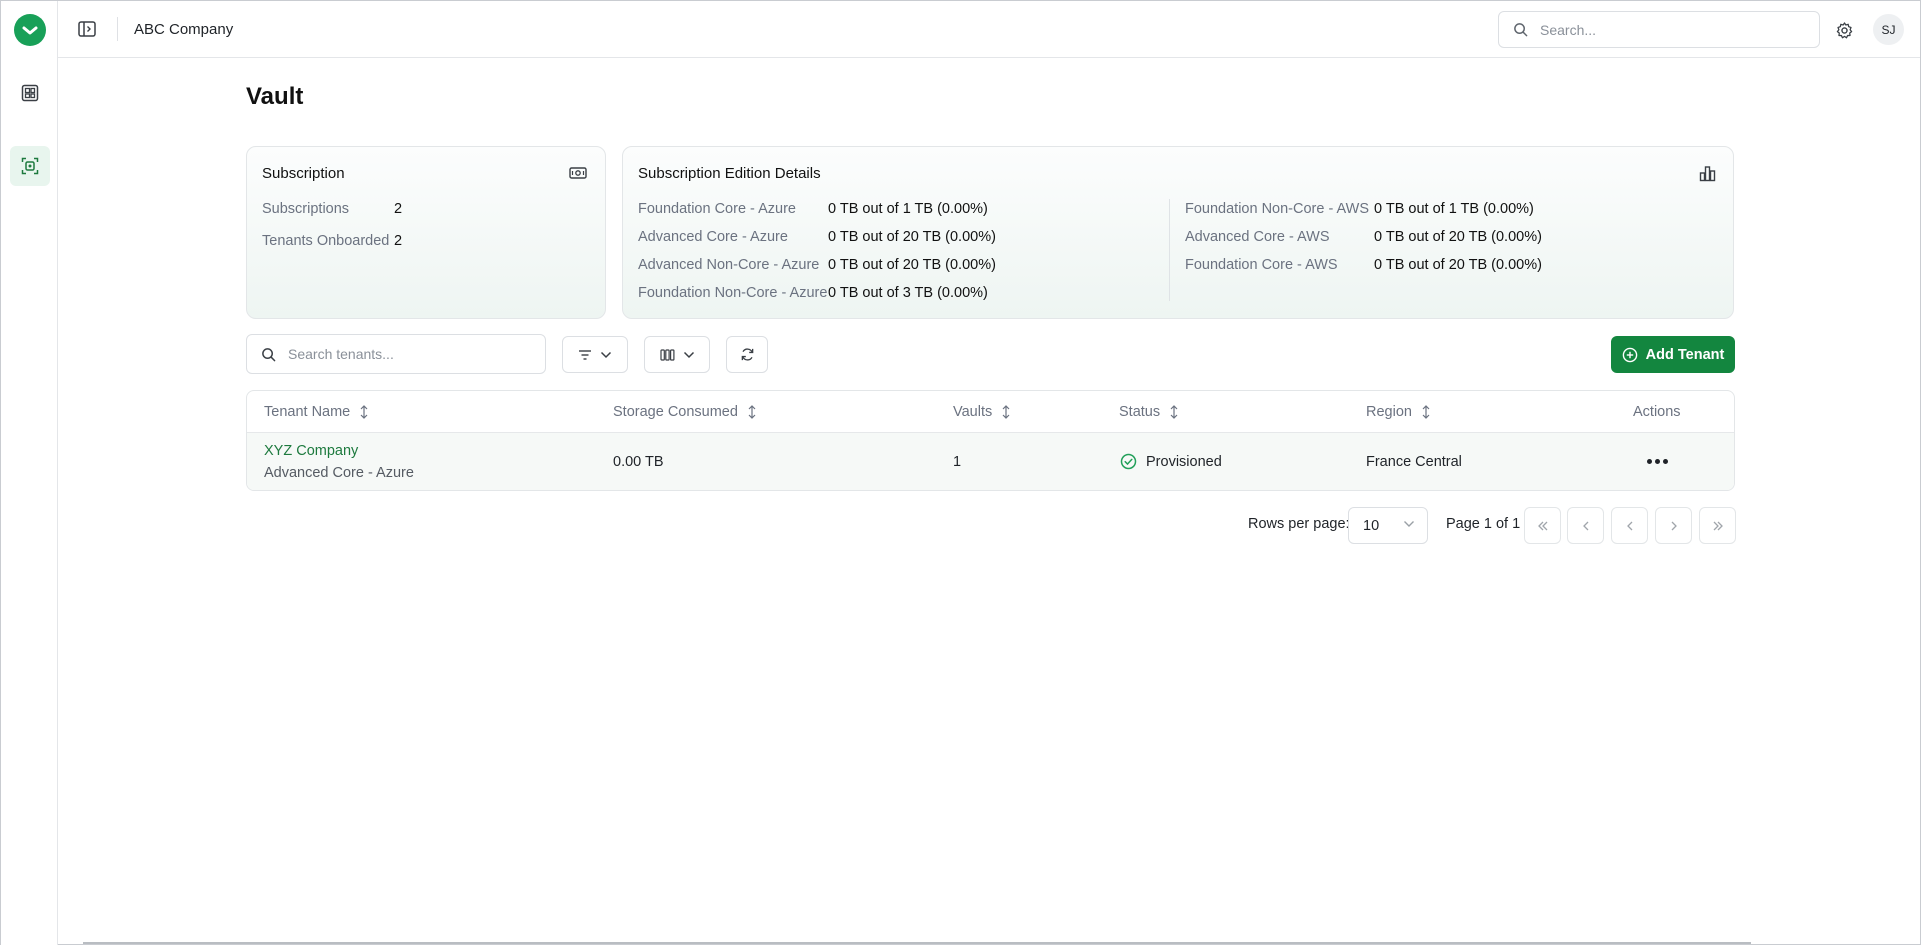 The height and width of the screenshot is (945, 1921). What do you see at coordinates (638, 462) in the screenshot?
I see `storage-consumed: 0.00 TB` at bounding box center [638, 462].